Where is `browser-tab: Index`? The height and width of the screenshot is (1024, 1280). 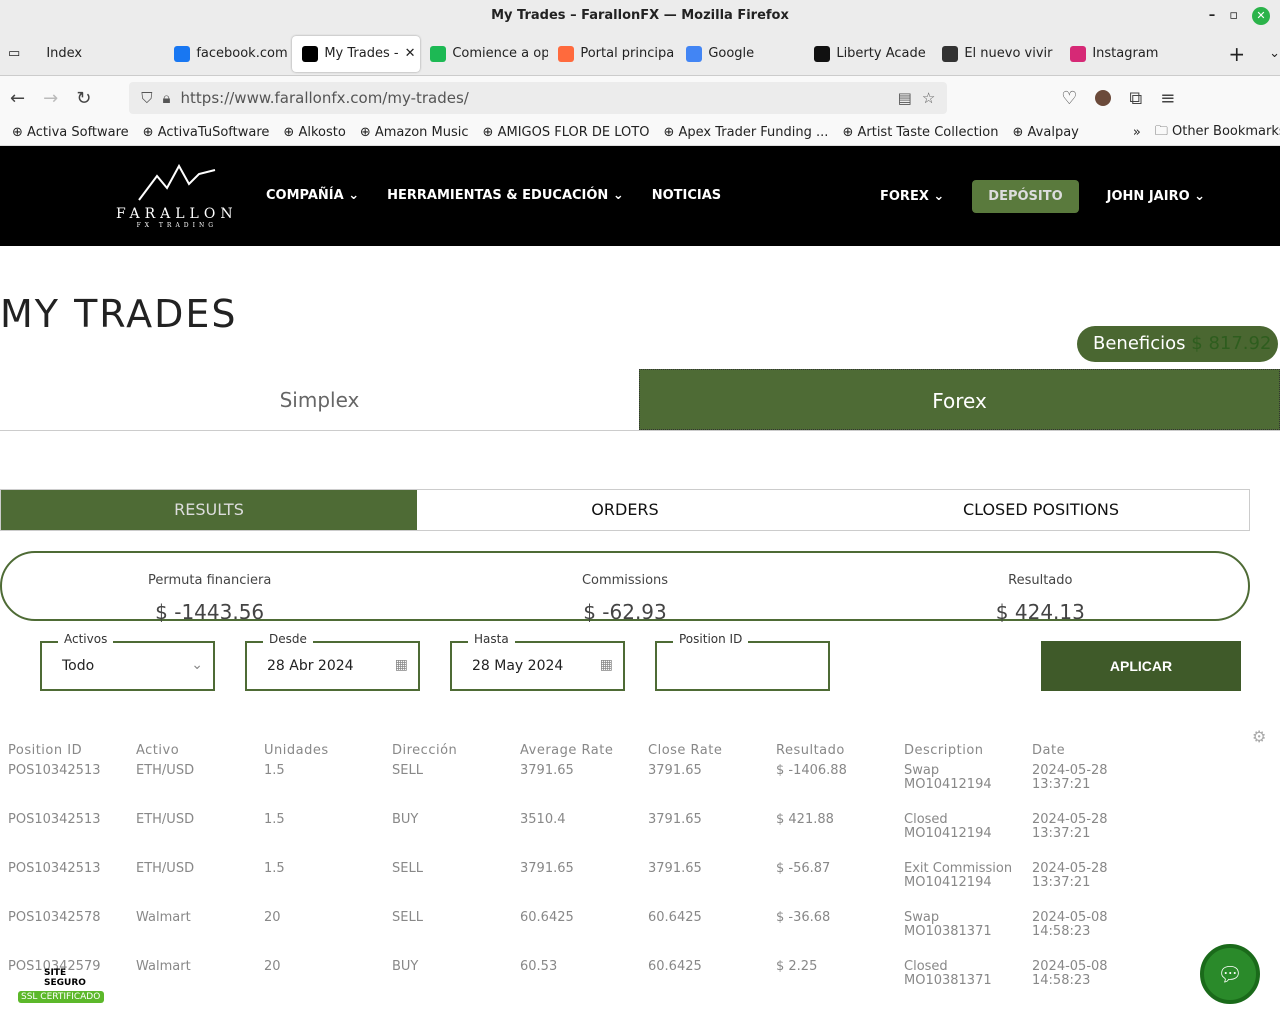 browser-tab: Index is located at coordinates (100, 54).